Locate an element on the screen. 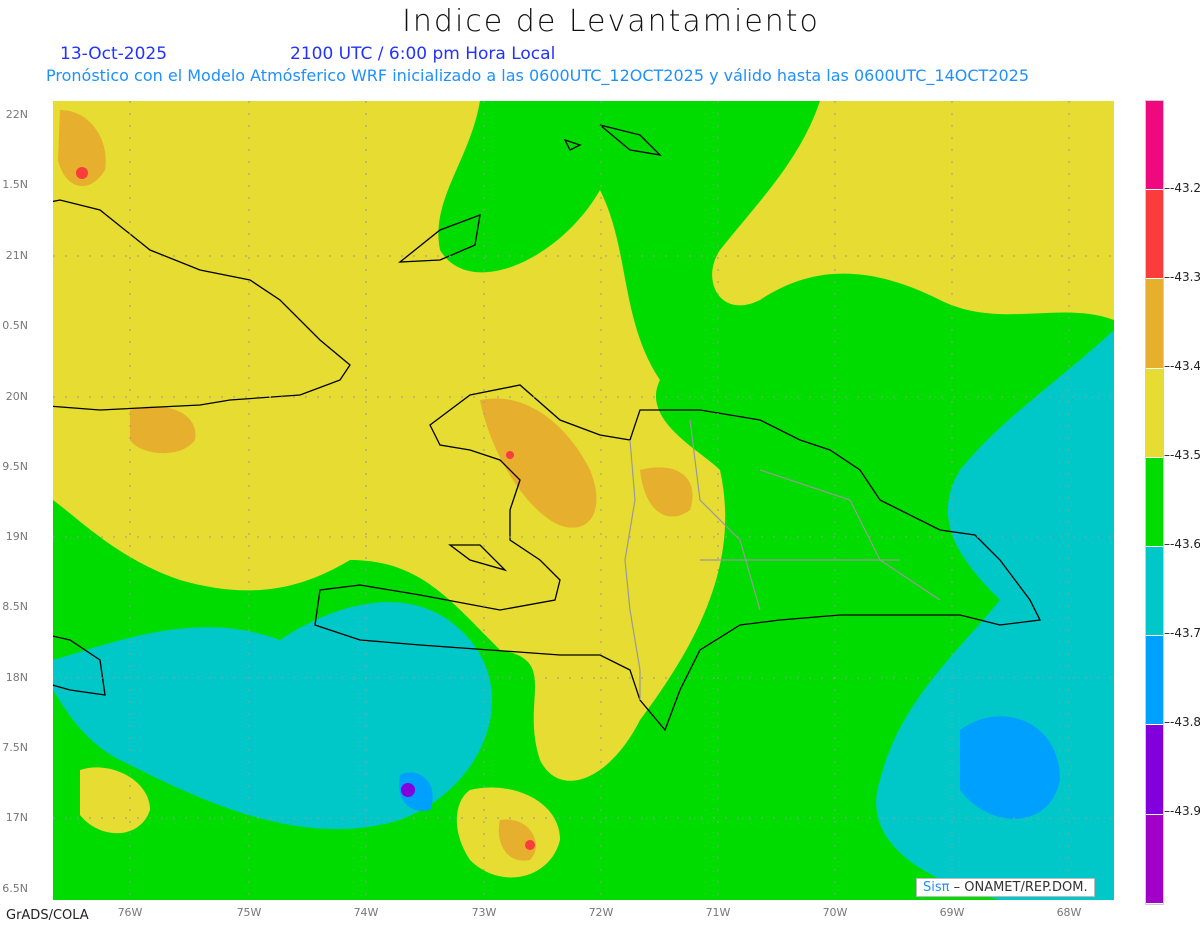 This screenshot has height=927, width=1200. colorbar-label: –-43.5 is located at coordinates (1182, 455).